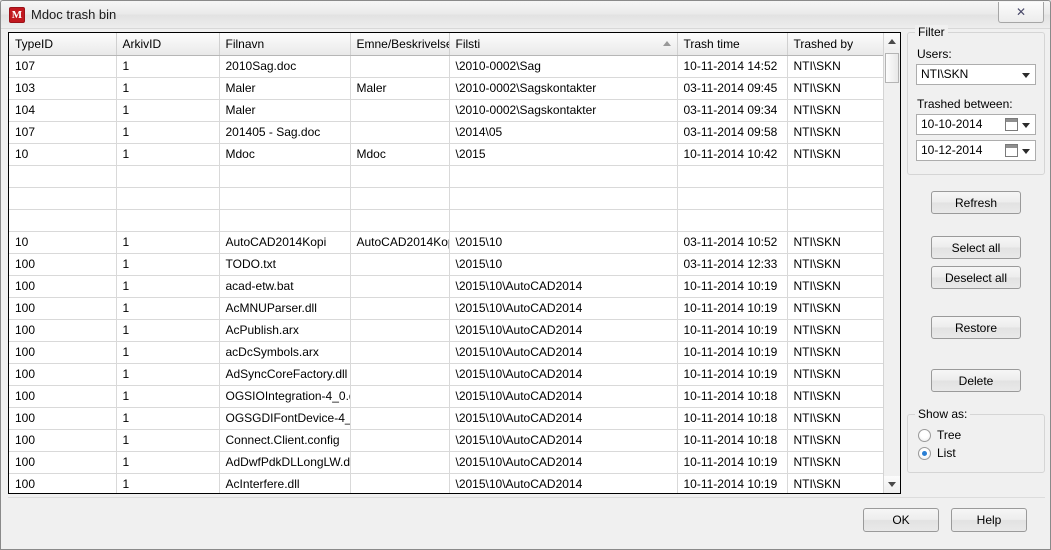 Image resolution: width=1051 pixels, height=550 pixels. Describe the element at coordinates (285, 66) in the screenshot. I see `cell-filnavn: 2010Sag.doc` at that location.